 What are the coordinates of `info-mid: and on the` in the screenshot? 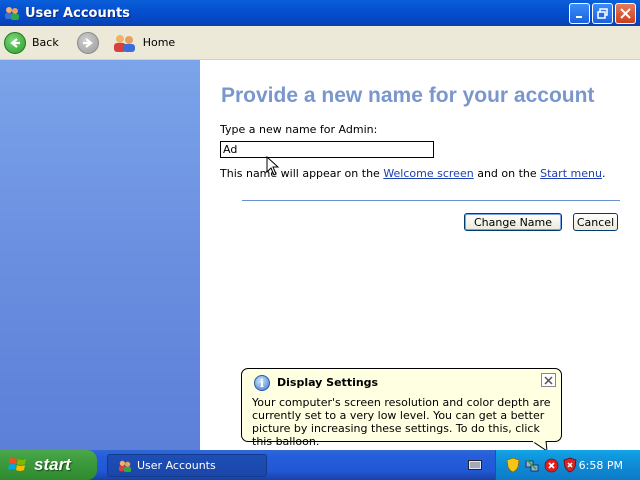 It's located at (507, 173).